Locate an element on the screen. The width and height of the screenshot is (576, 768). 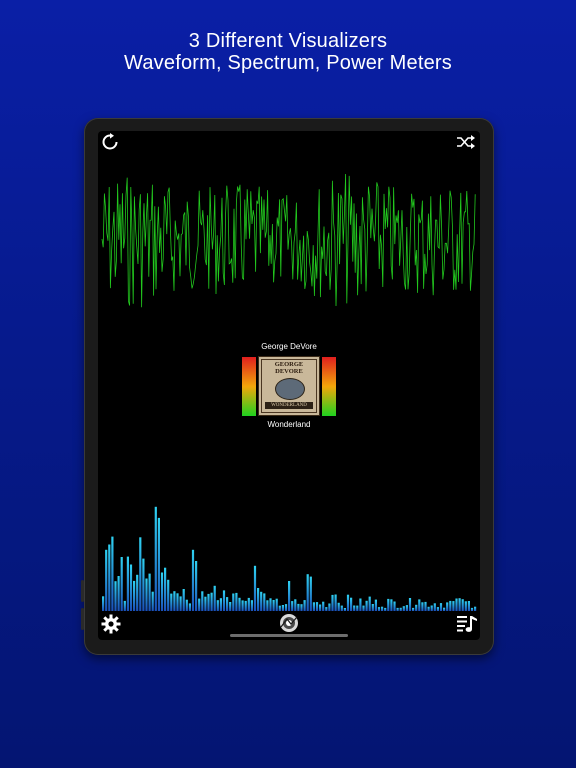
spectrum-visualizer is located at coordinates (289, 558).